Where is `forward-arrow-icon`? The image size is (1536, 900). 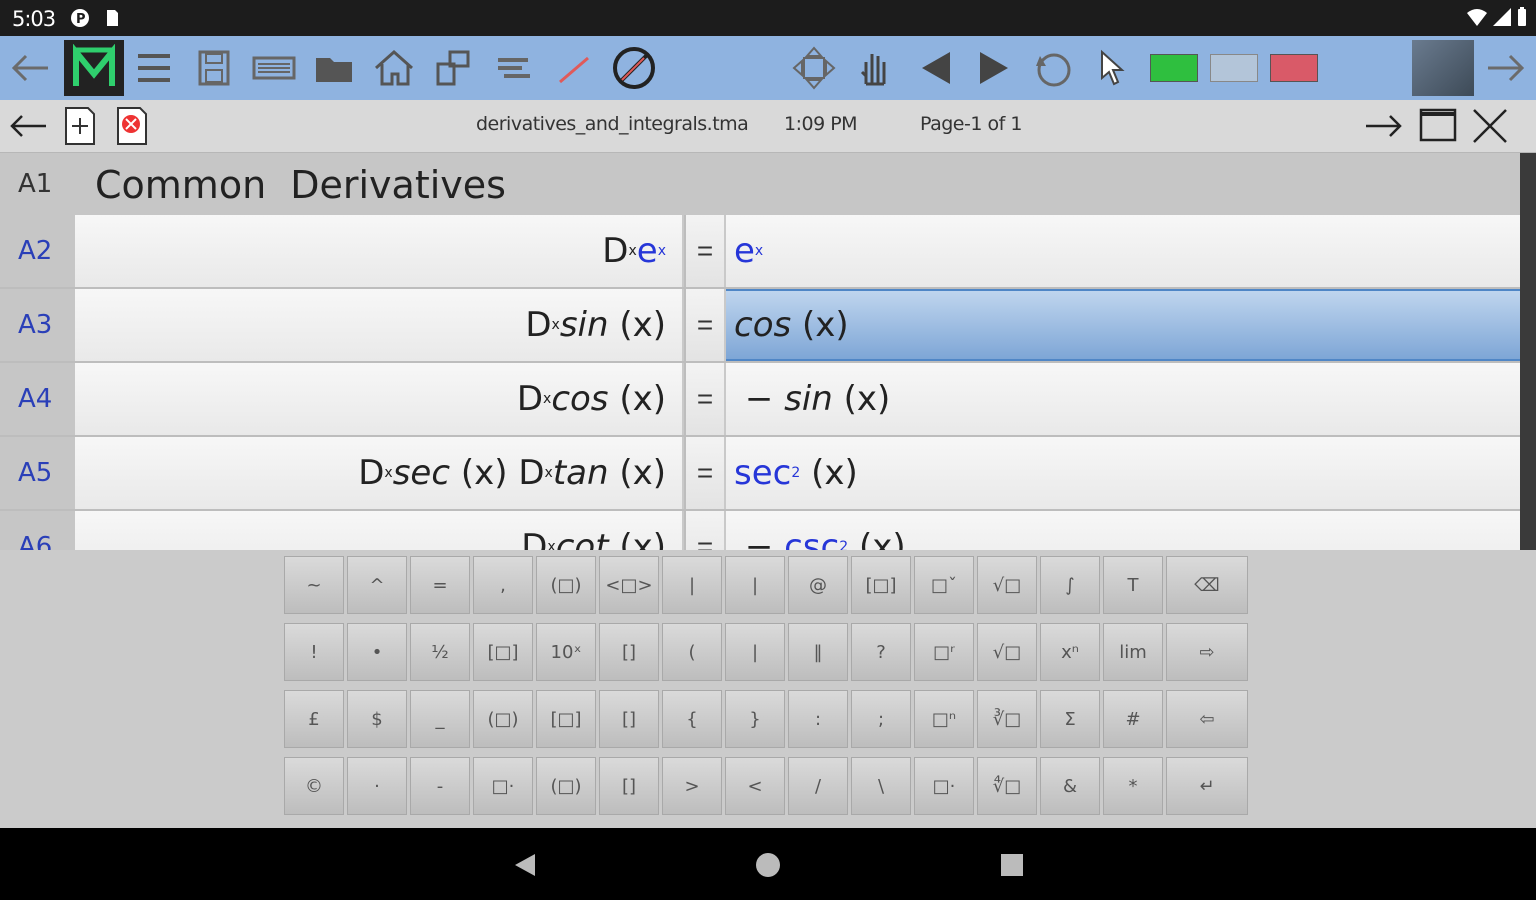 forward-arrow-icon is located at coordinates (1506, 68).